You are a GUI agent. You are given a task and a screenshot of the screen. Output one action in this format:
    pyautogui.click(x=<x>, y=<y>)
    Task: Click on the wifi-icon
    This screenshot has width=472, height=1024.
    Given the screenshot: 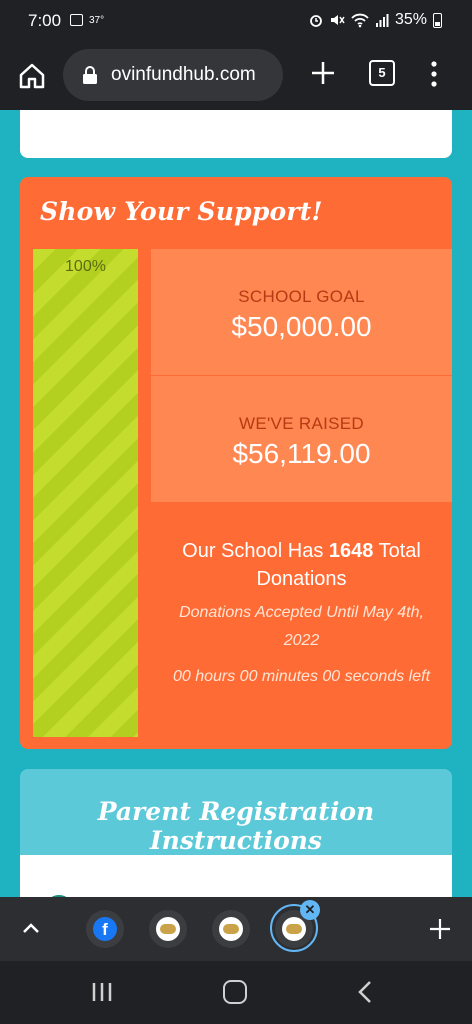 What is the action you would take?
    pyautogui.click(x=360, y=20)
    